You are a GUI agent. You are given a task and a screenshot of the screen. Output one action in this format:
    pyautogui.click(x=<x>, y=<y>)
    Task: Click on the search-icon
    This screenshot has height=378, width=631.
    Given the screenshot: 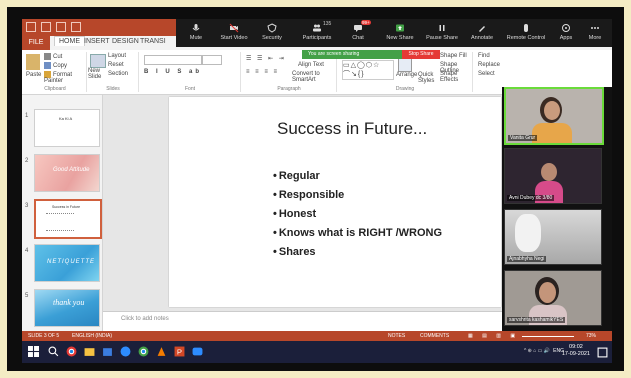 What is the action you would take?
    pyautogui.click(x=53, y=351)
    